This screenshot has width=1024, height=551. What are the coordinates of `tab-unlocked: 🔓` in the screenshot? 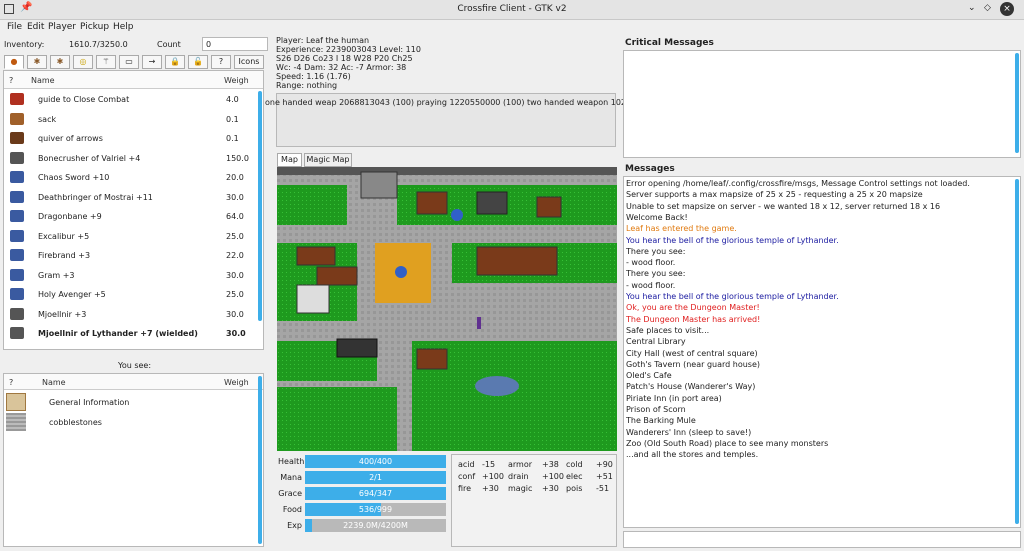 It's located at (198, 62).